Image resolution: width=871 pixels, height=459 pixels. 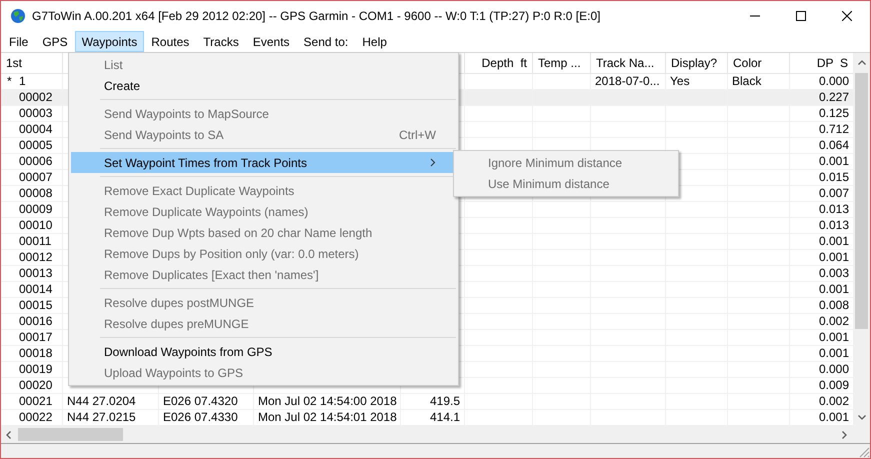 What do you see at coordinates (833, 113) in the screenshot?
I see `table-cell: 0.125` at bounding box center [833, 113].